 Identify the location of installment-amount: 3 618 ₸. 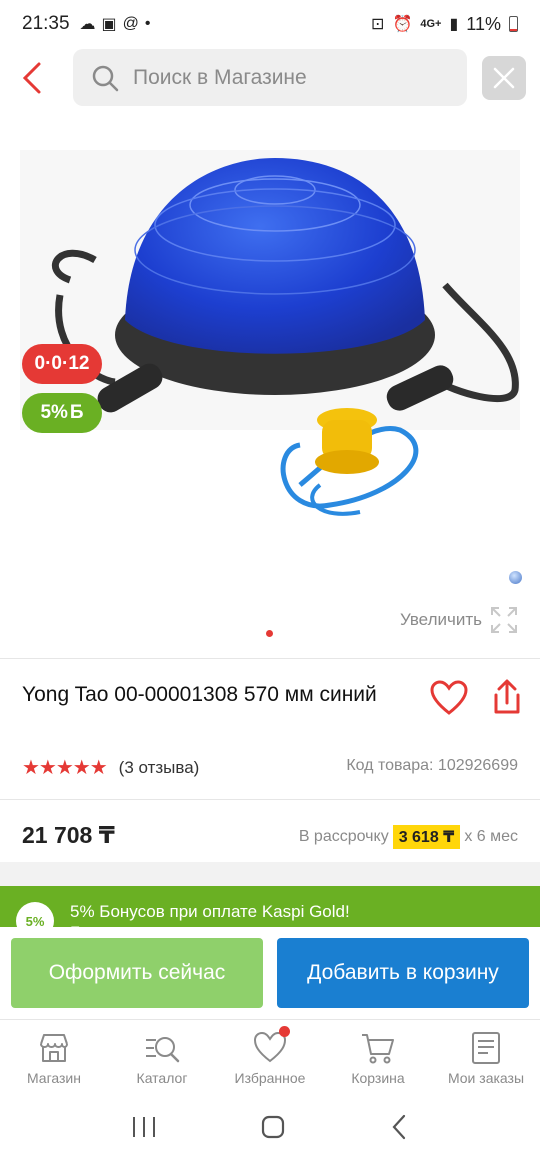
(426, 837).